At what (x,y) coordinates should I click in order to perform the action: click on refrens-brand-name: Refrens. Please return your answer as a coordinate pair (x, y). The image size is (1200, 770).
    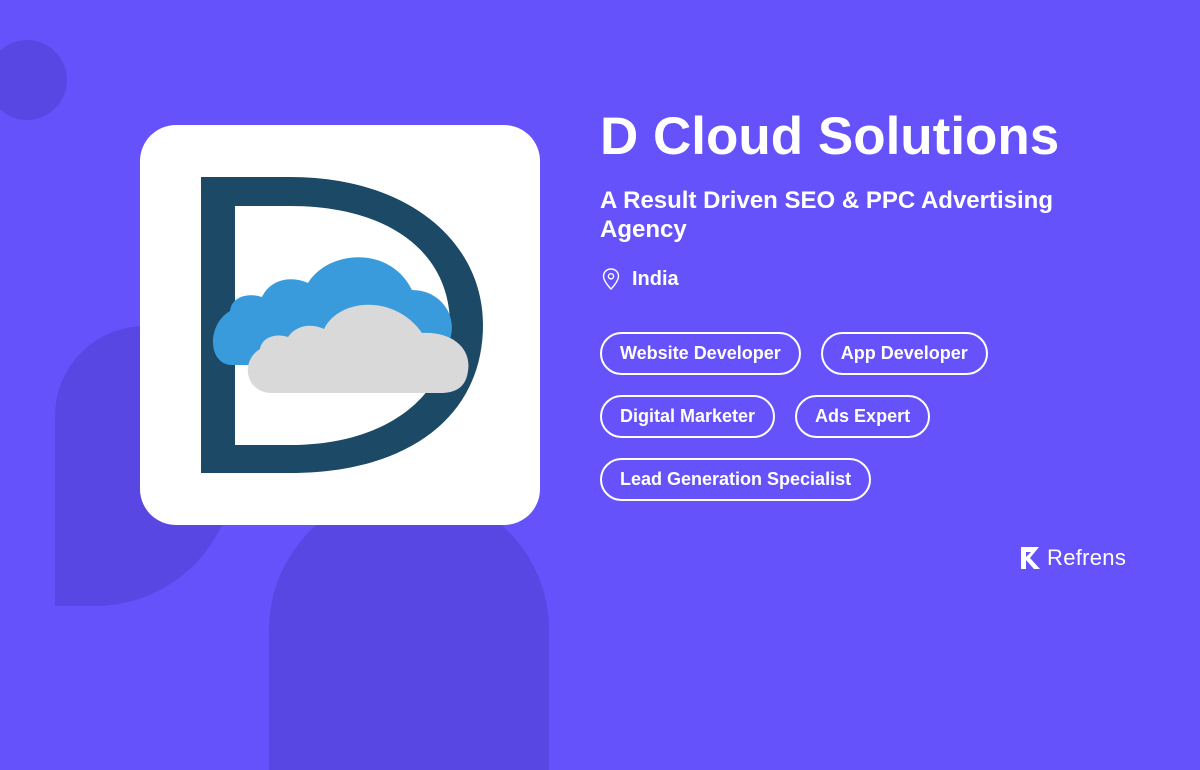
    Looking at the image, I should click on (1087, 557).